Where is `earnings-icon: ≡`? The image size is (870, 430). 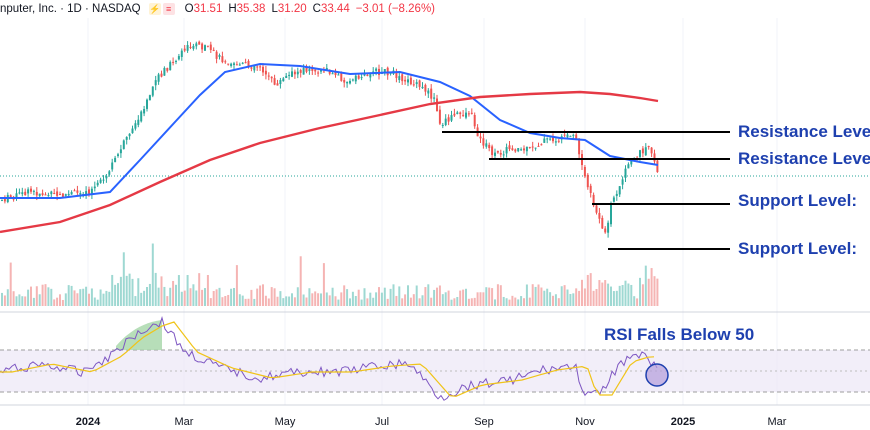 earnings-icon: ≡ is located at coordinates (168, 9).